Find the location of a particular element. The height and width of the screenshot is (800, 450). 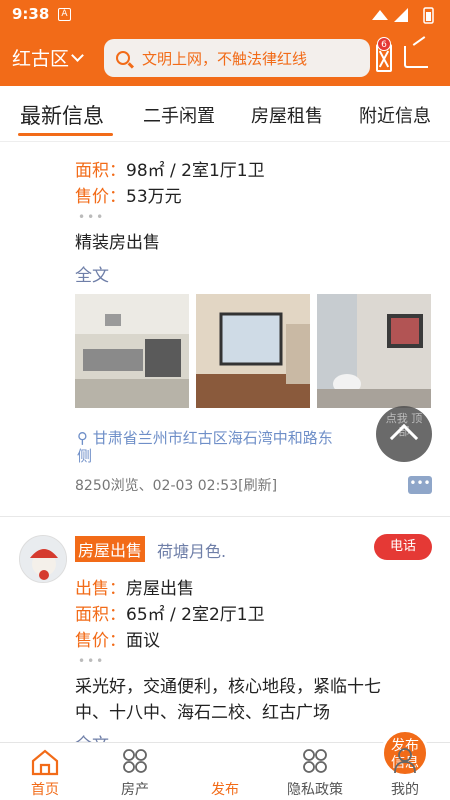

scroll-to-top-button: 点我 顶部 is located at coordinates (404, 434).